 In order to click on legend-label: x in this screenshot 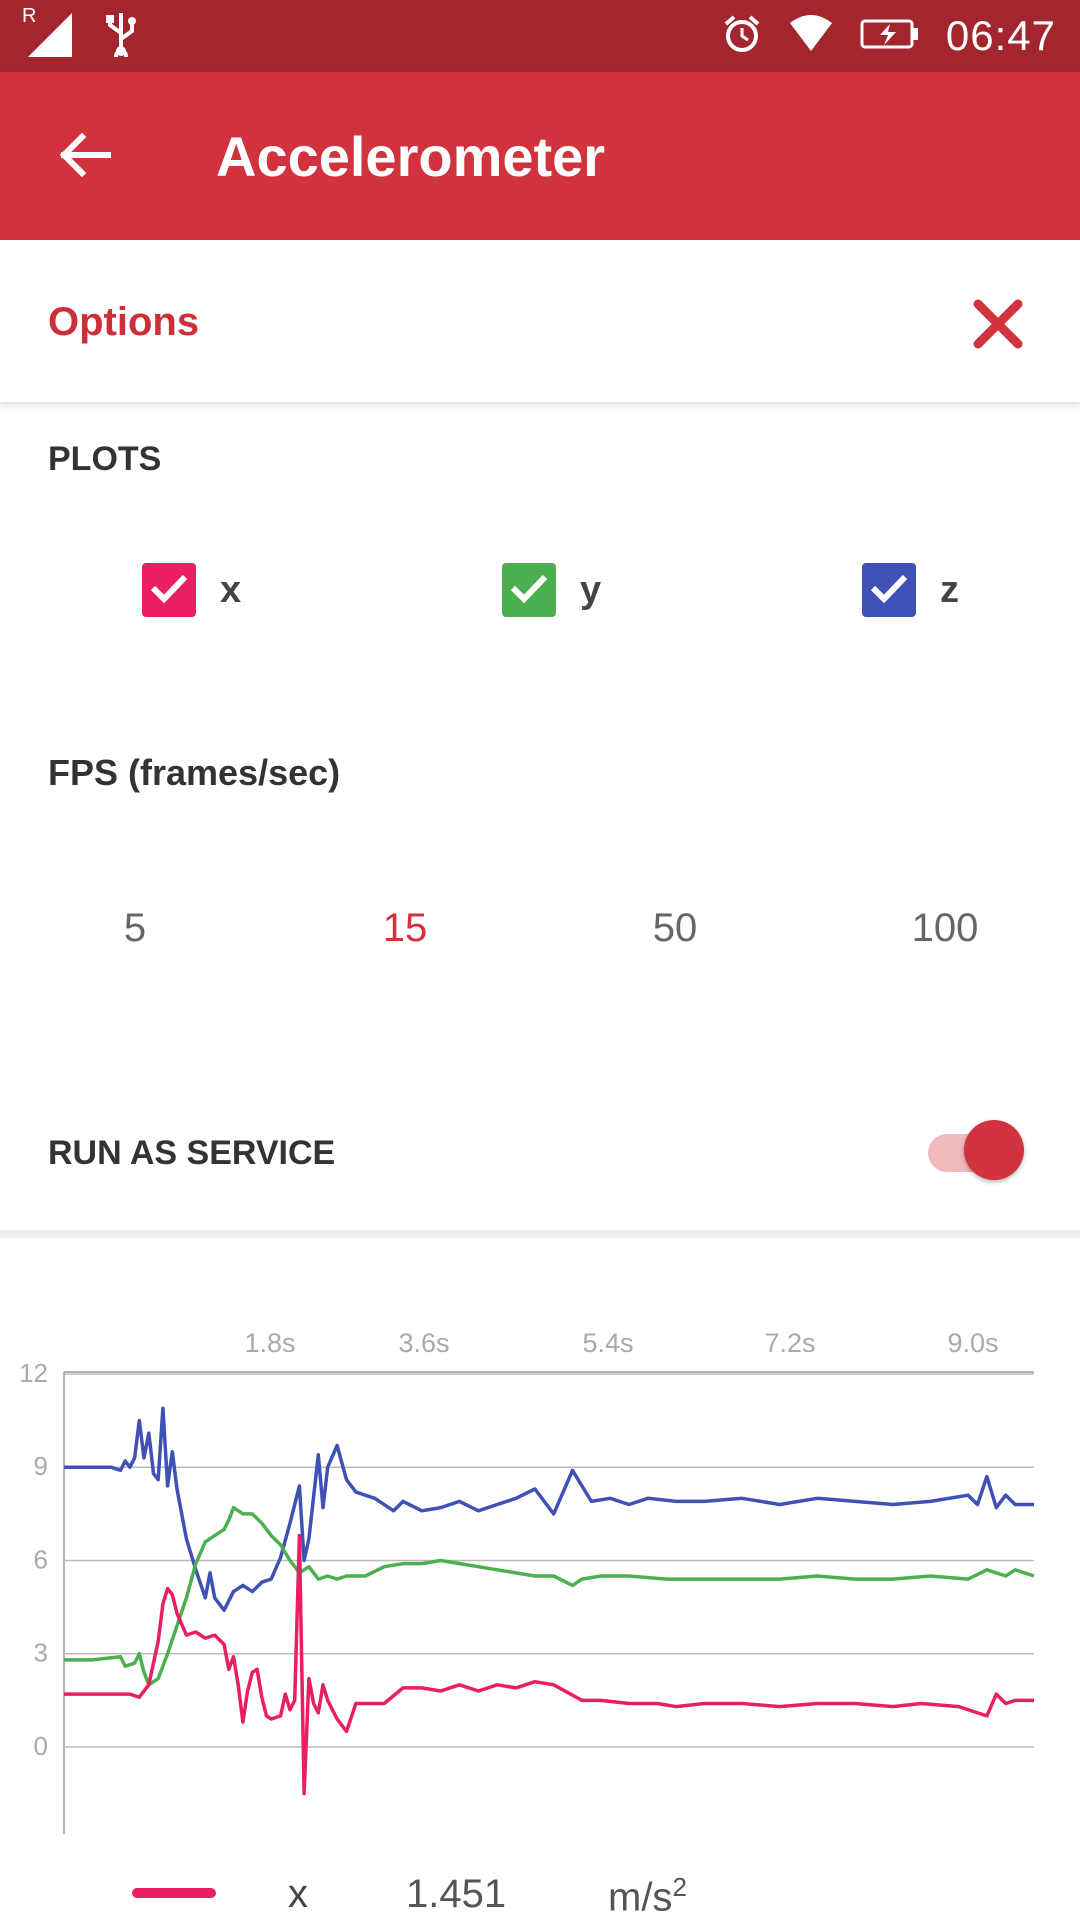, I will do `click(298, 1894)`.